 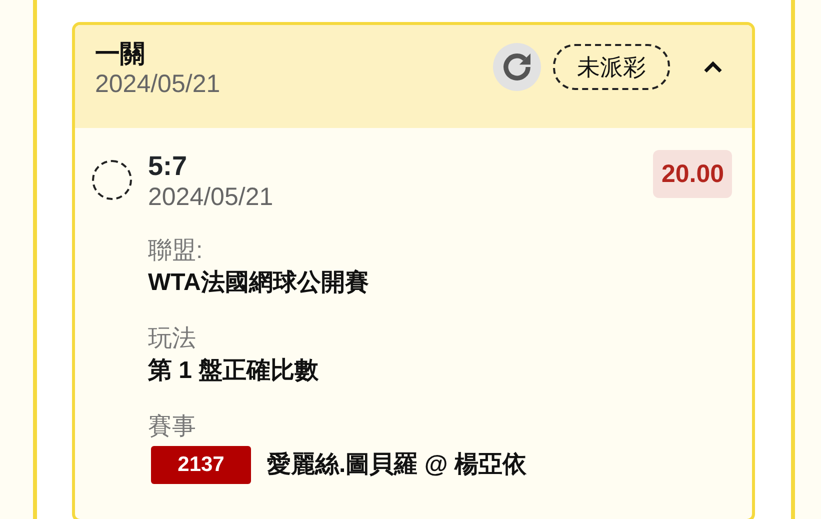 I want to click on field-value: WTA法國網球公開賽, so click(x=259, y=283).